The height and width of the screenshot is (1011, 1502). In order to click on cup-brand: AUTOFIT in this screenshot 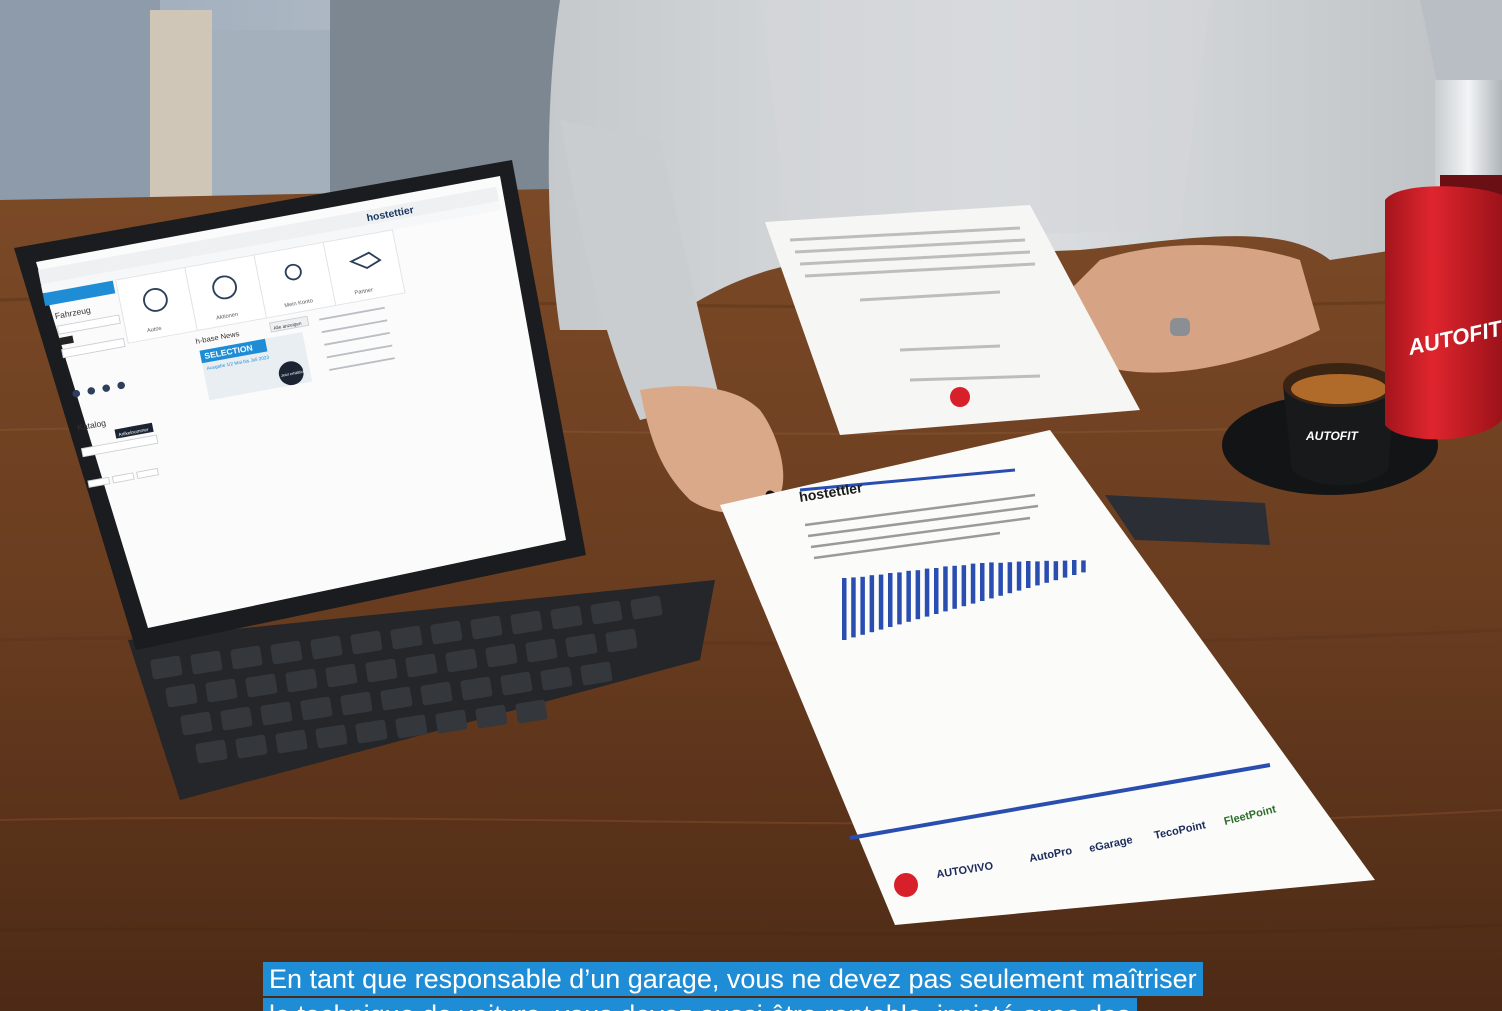, I will do `click(1332, 436)`.